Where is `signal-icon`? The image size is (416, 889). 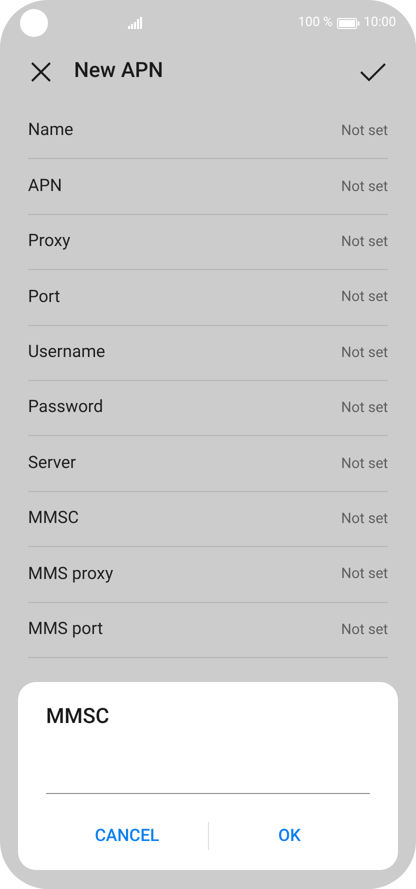 signal-icon is located at coordinates (135, 23).